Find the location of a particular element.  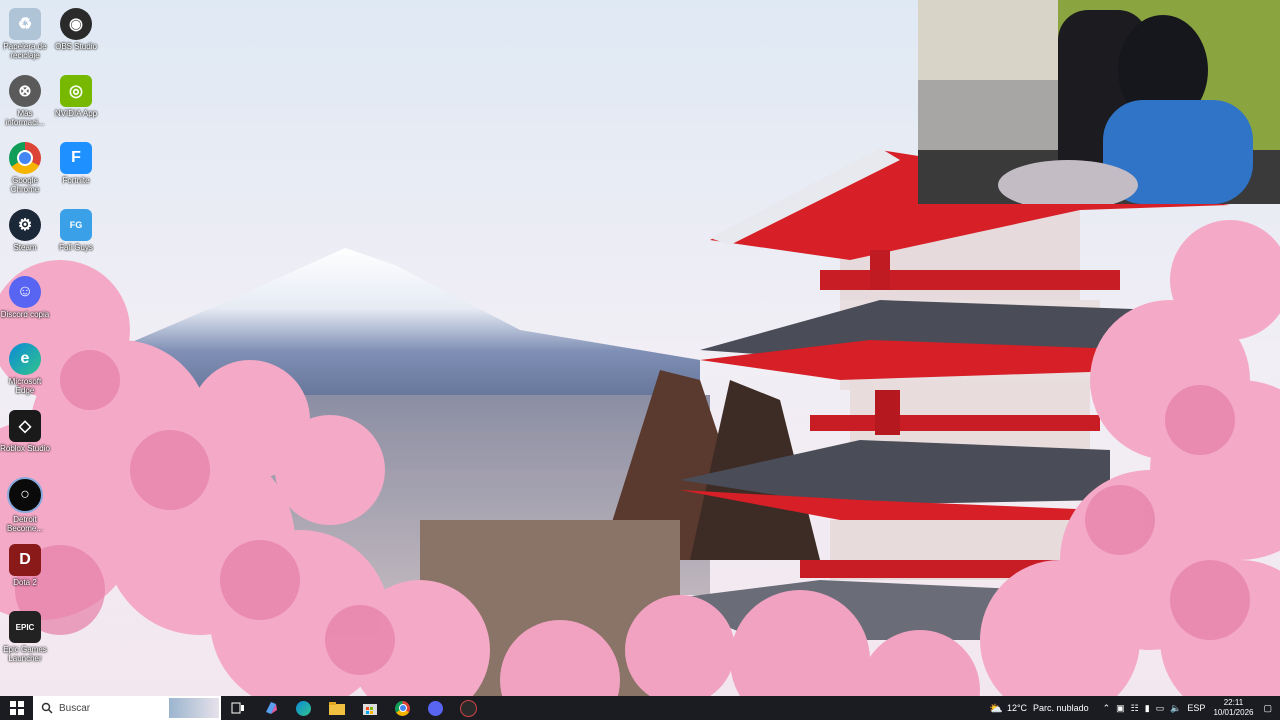

taskbar-store is located at coordinates (369, 708).